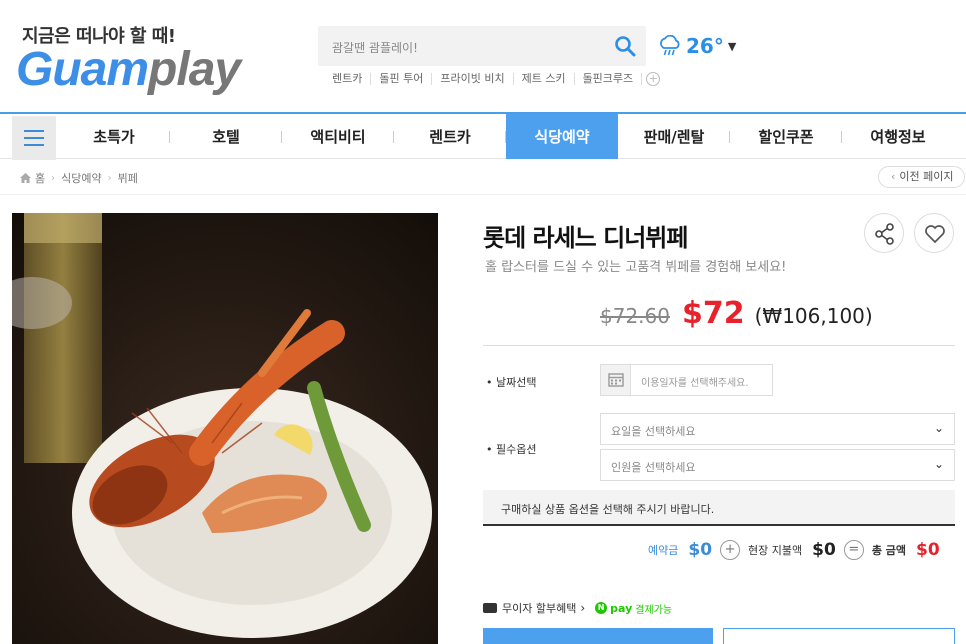 The image size is (966, 644). I want to click on quick-link: 렌트카, so click(351, 79).